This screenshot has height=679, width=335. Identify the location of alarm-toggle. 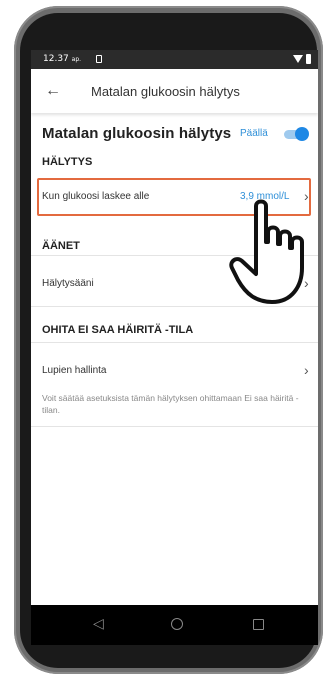
(295, 134).